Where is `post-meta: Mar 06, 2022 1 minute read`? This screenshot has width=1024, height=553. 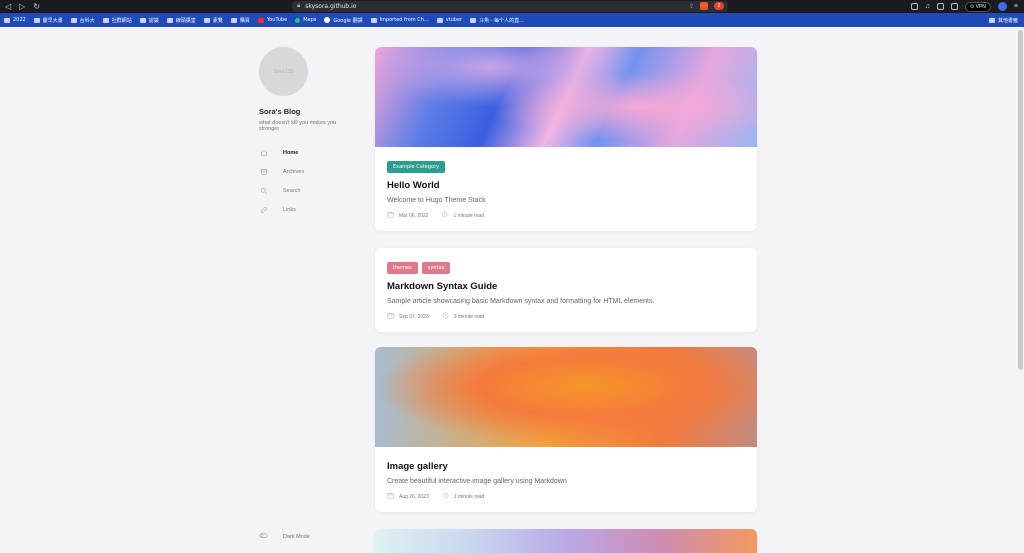 post-meta: Mar 06, 2022 1 minute read is located at coordinates (566, 215).